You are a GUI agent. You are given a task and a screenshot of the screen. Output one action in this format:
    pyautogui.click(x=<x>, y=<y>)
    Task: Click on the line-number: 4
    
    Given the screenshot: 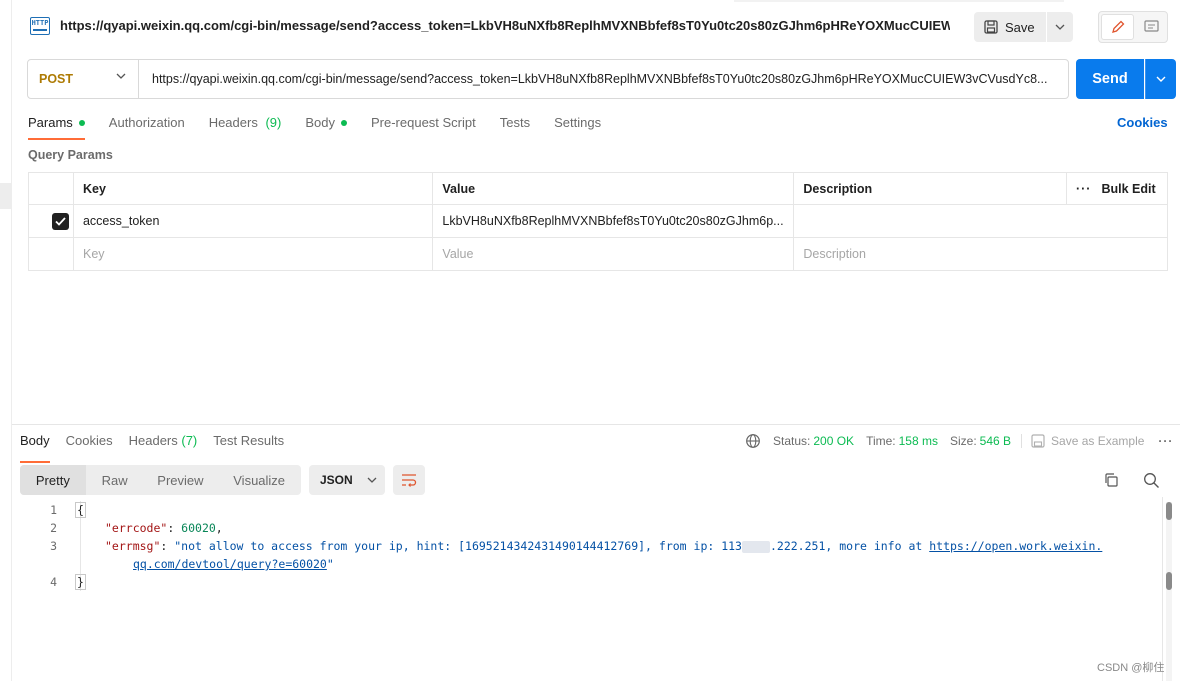 What is the action you would take?
    pyautogui.click(x=53, y=582)
    